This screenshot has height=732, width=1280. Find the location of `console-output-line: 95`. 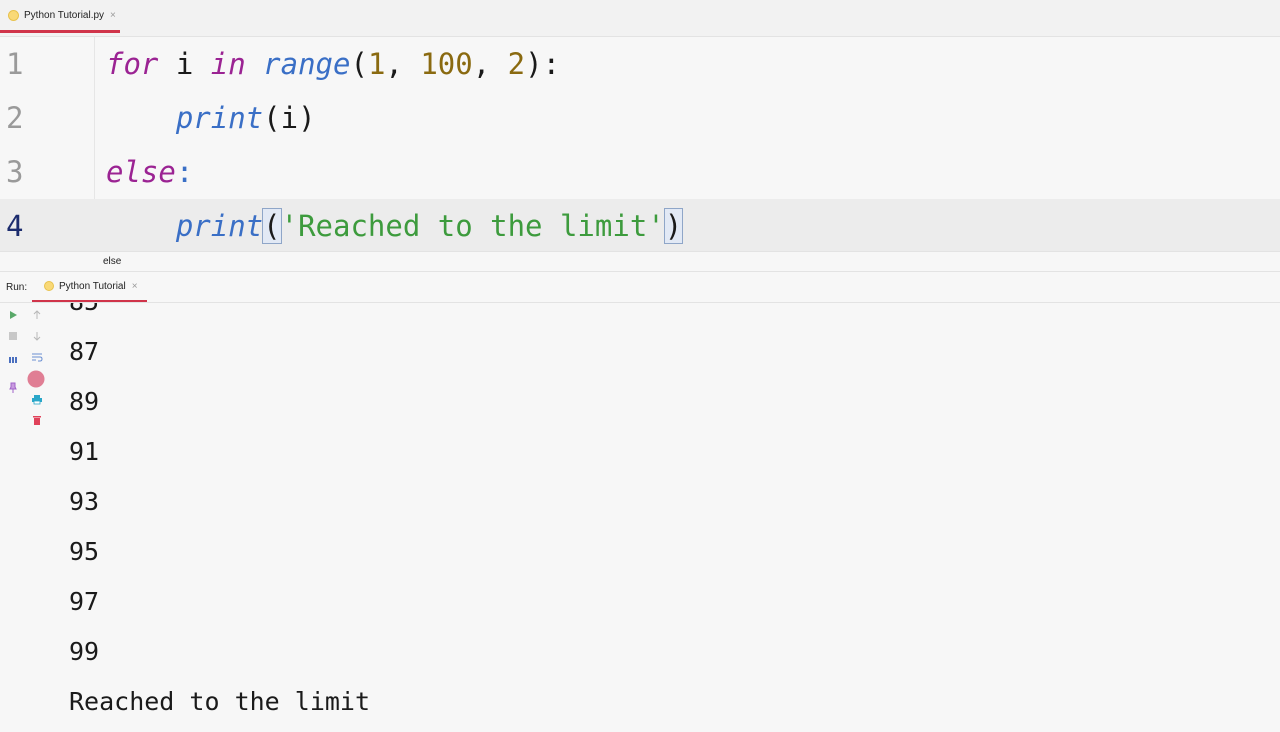

console-output-line: 95 is located at coordinates (84, 551).